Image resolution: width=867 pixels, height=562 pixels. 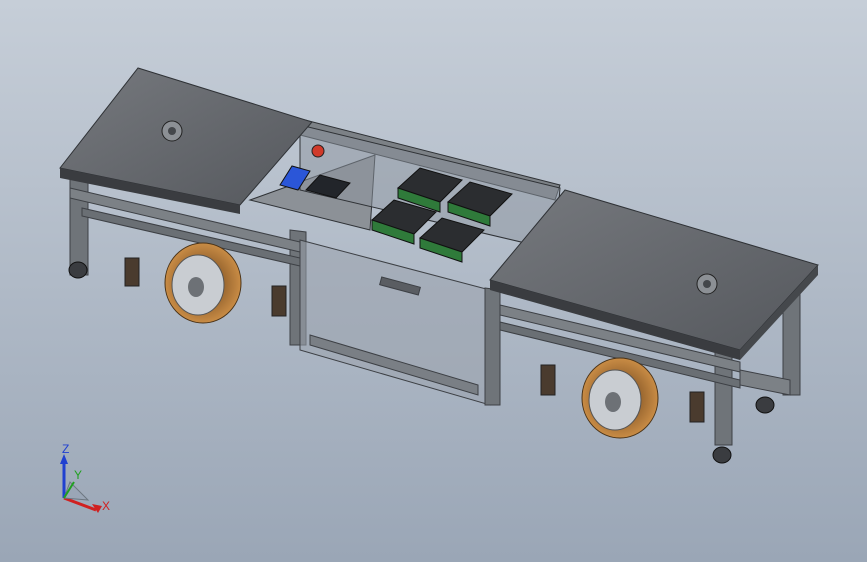 I want to click on wheel-left, so click(x=203, y=283).